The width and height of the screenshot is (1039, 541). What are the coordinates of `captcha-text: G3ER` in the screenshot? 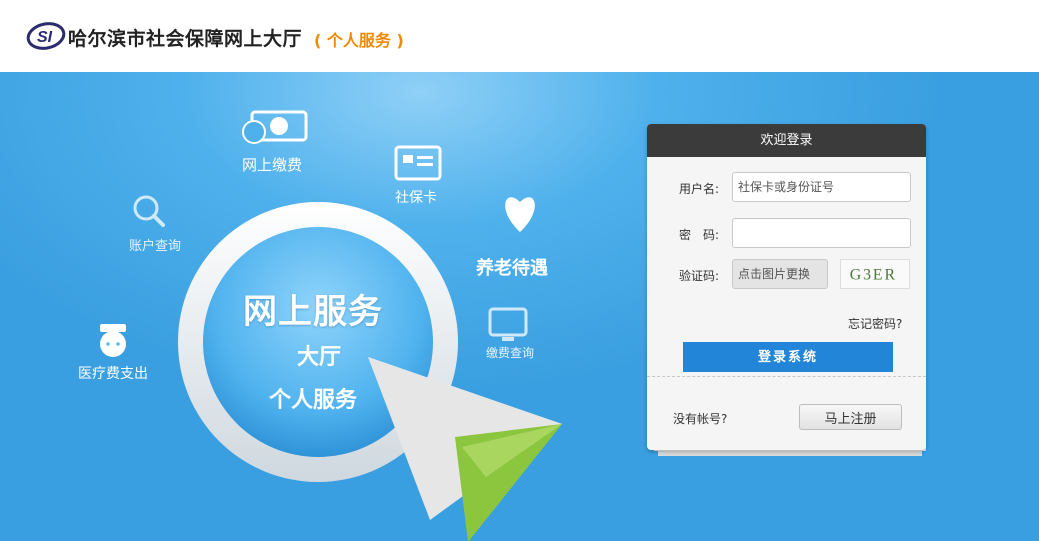 It's located at (873, 275).